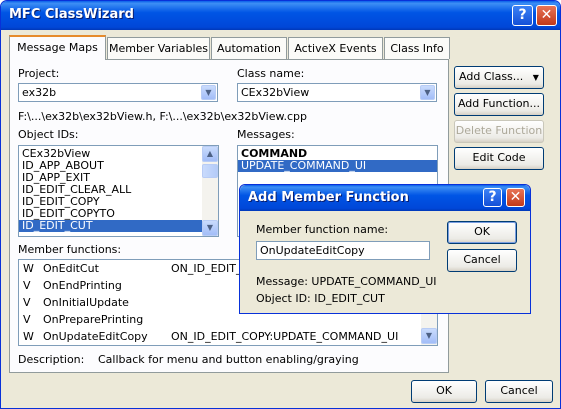 The image size is (561, 409). I want to click on scroll-thumb, so click(210, 171).